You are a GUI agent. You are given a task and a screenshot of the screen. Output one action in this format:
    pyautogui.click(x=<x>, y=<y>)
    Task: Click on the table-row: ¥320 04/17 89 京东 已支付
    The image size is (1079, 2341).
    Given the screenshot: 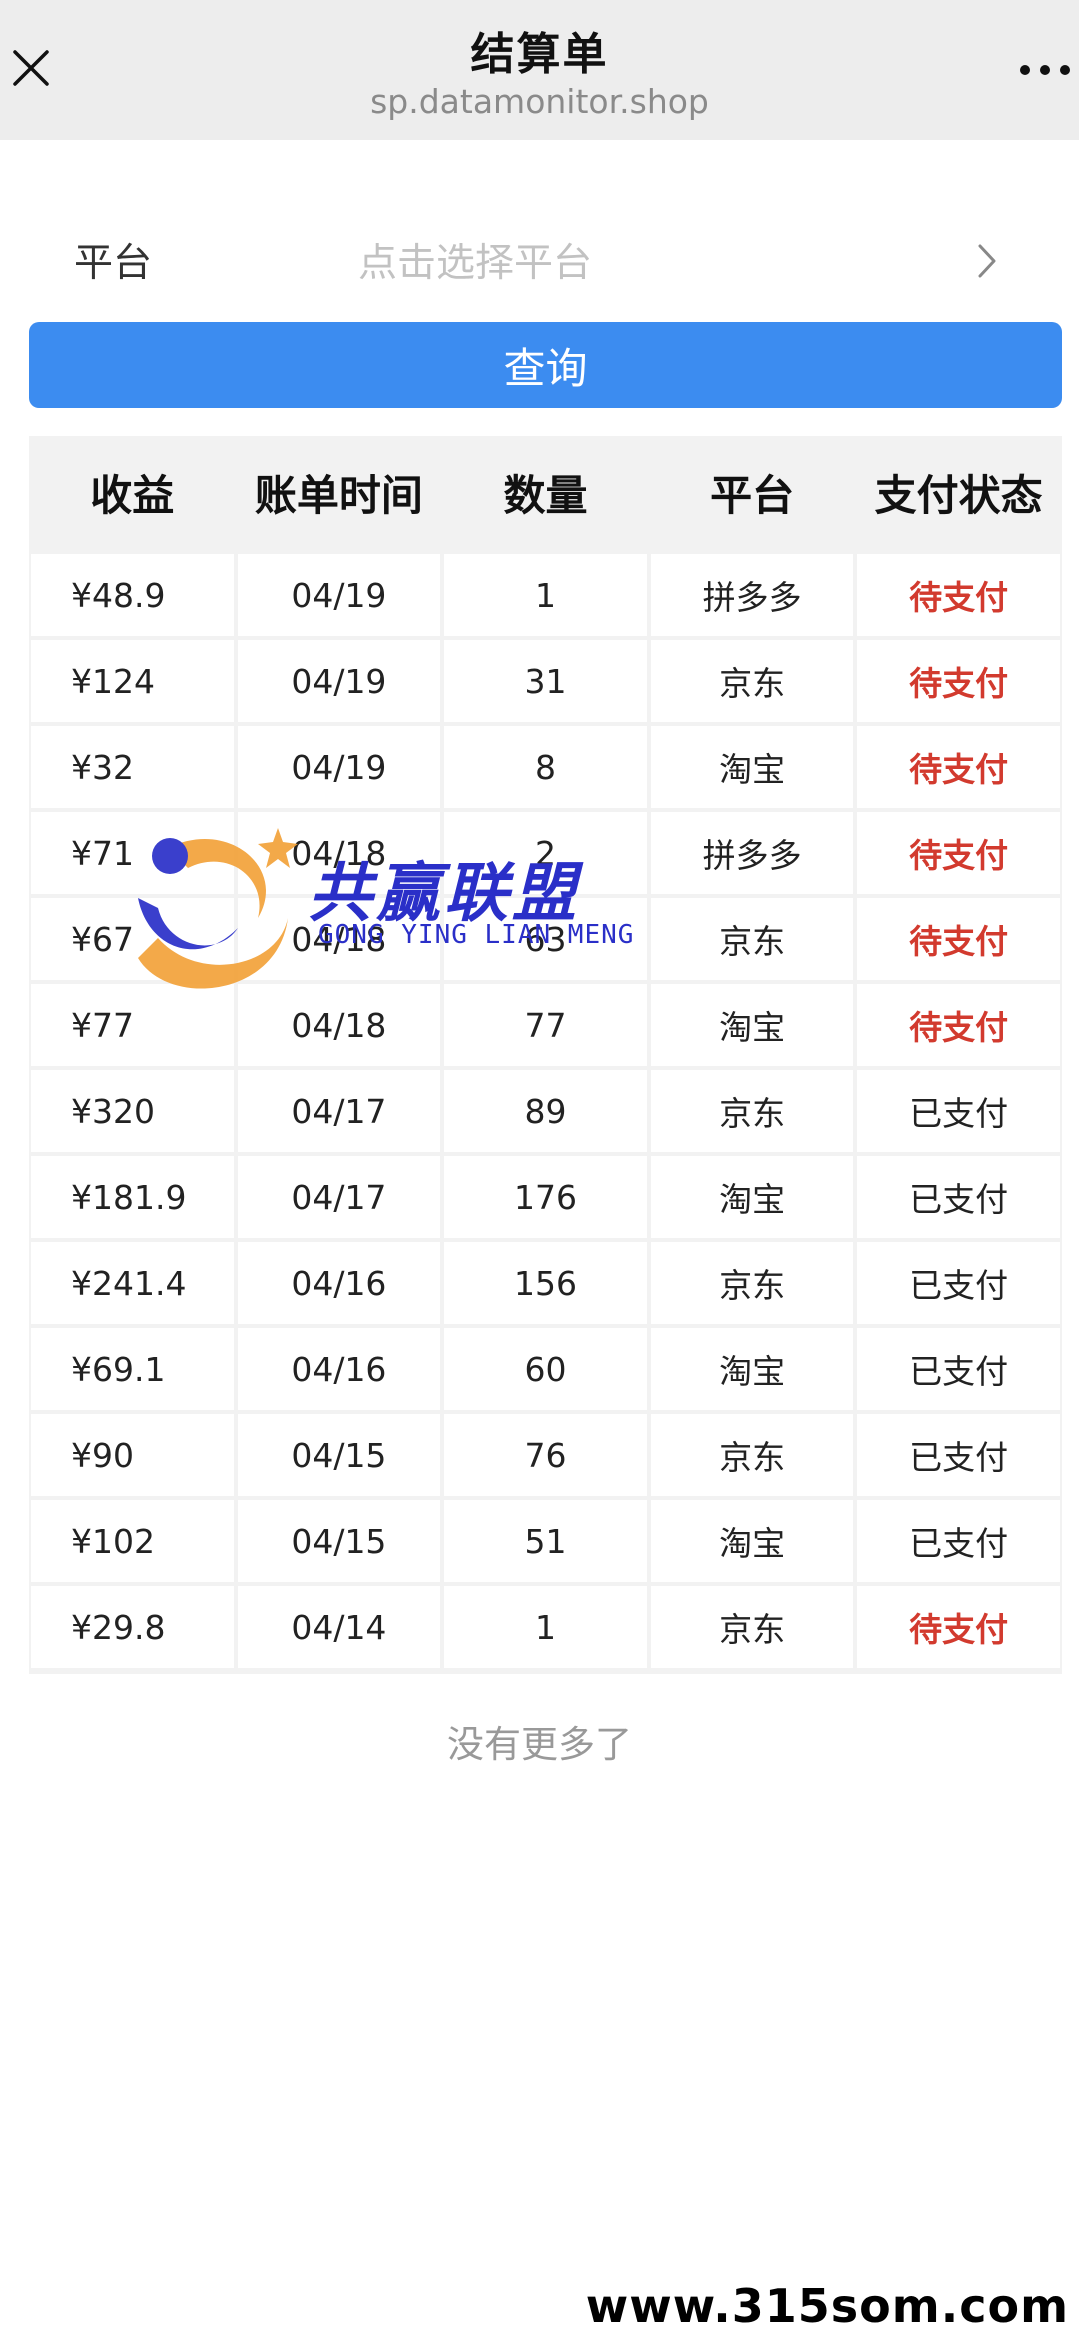 What is the action you would take?
    pyautogui.click(x=545, y=1111)
    